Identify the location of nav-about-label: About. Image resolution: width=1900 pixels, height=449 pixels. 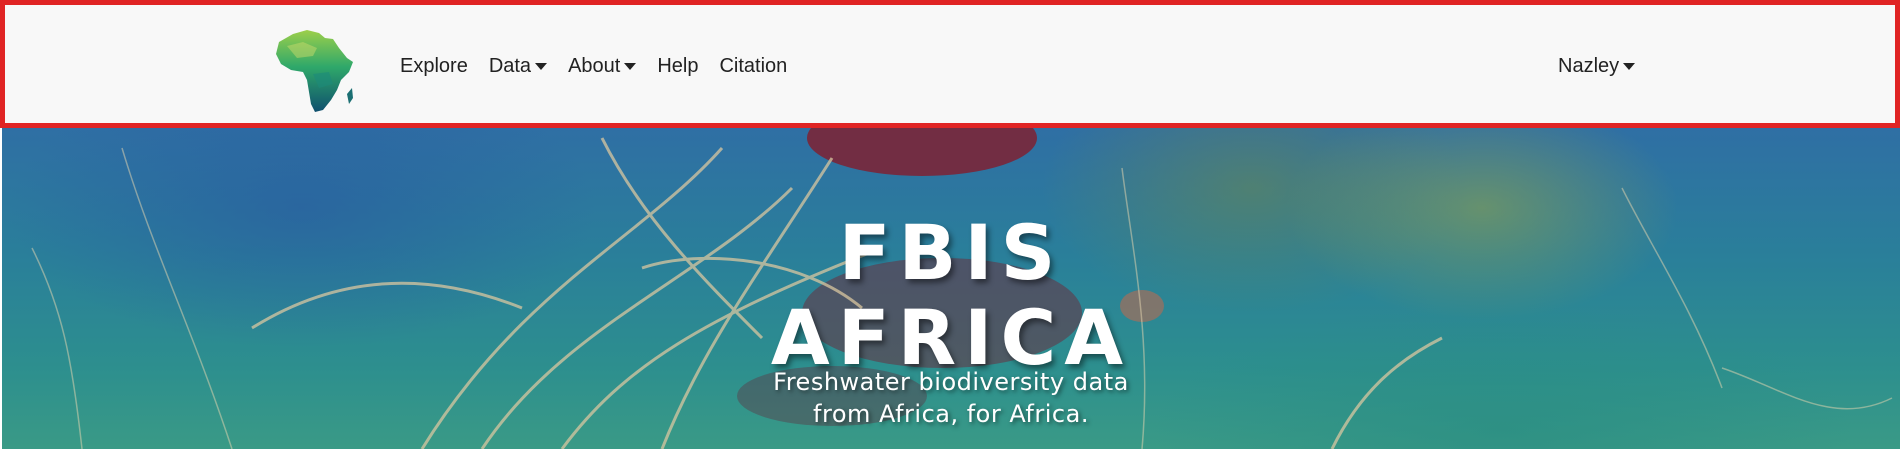
(594, 66).